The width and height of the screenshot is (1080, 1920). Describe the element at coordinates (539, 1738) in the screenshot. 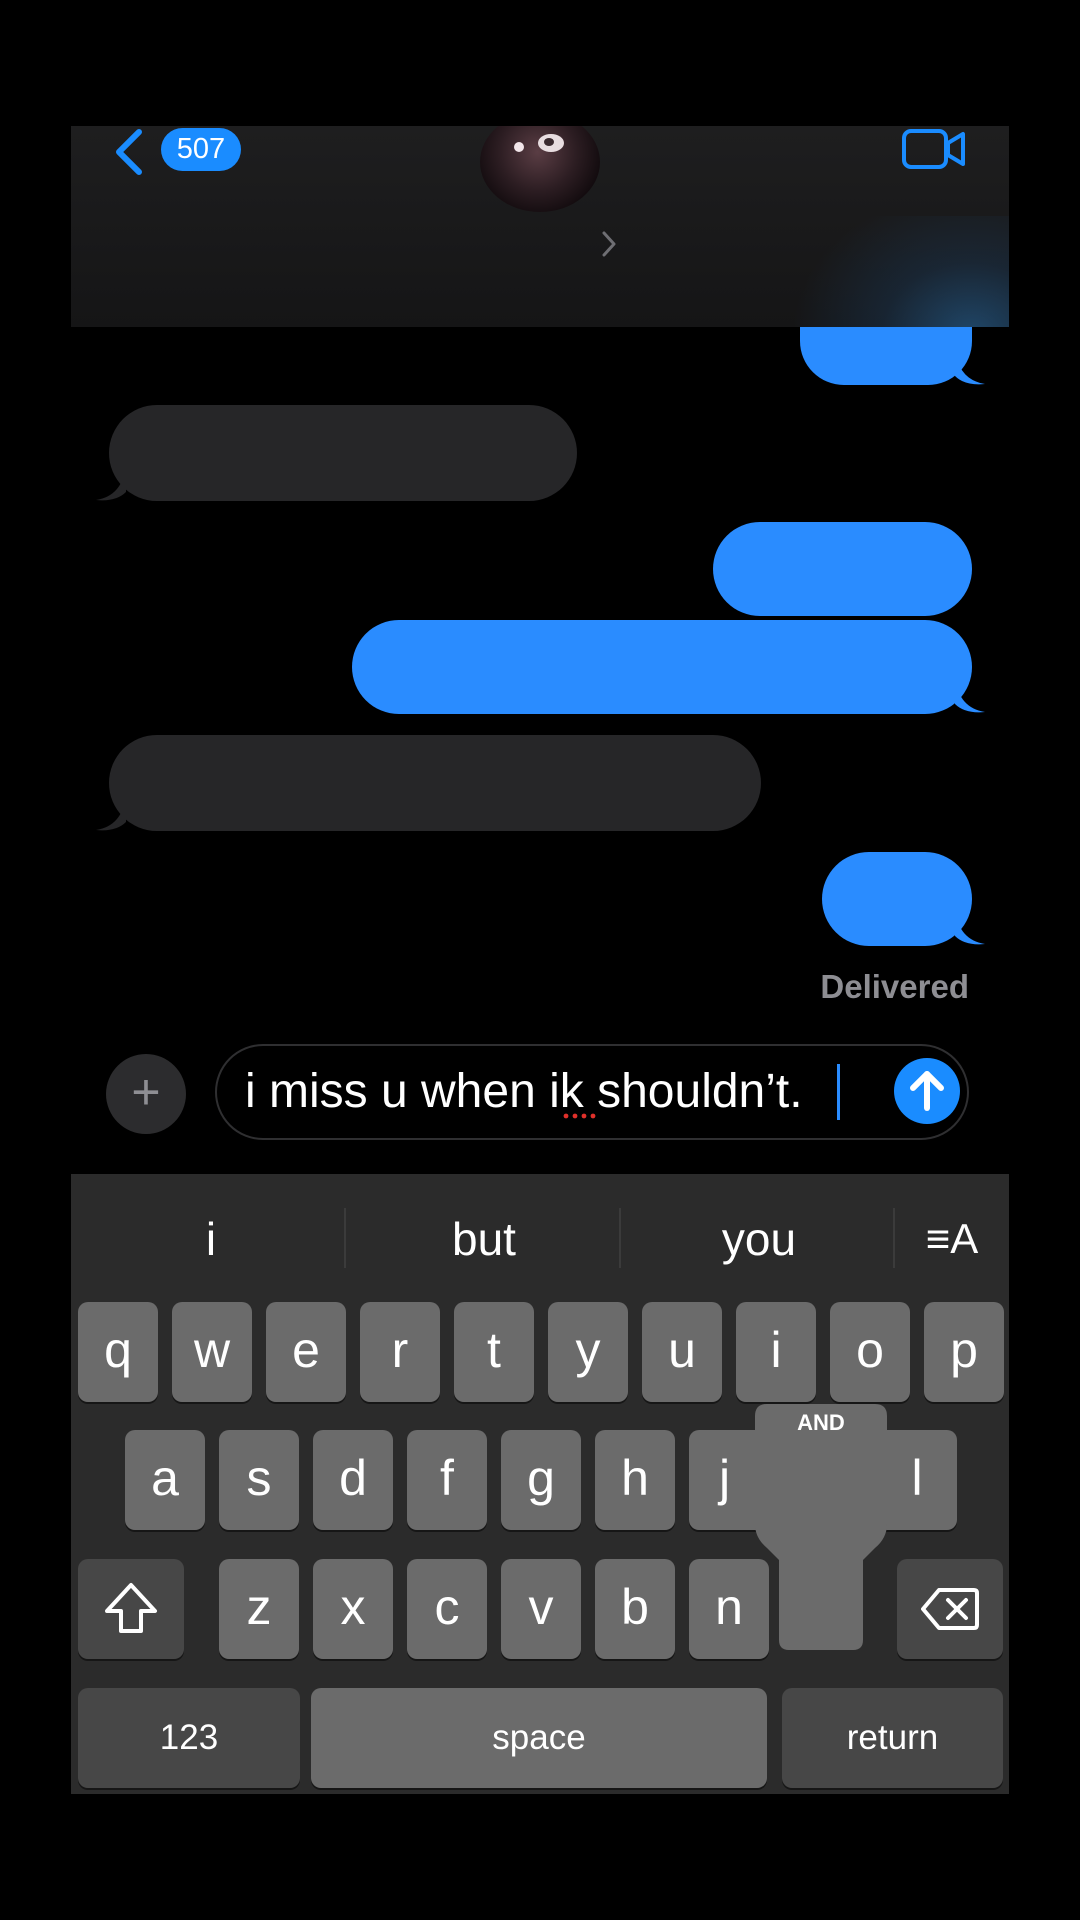

I see `space-key: space` at that location.